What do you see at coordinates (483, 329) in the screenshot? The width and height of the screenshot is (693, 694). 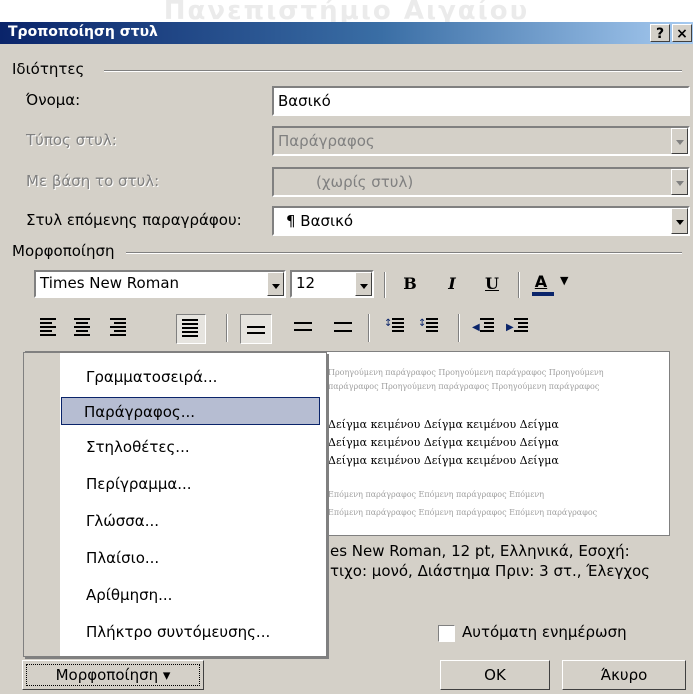 I see `decrease-indent-icon: ◀` at bounding box center [483, 329].